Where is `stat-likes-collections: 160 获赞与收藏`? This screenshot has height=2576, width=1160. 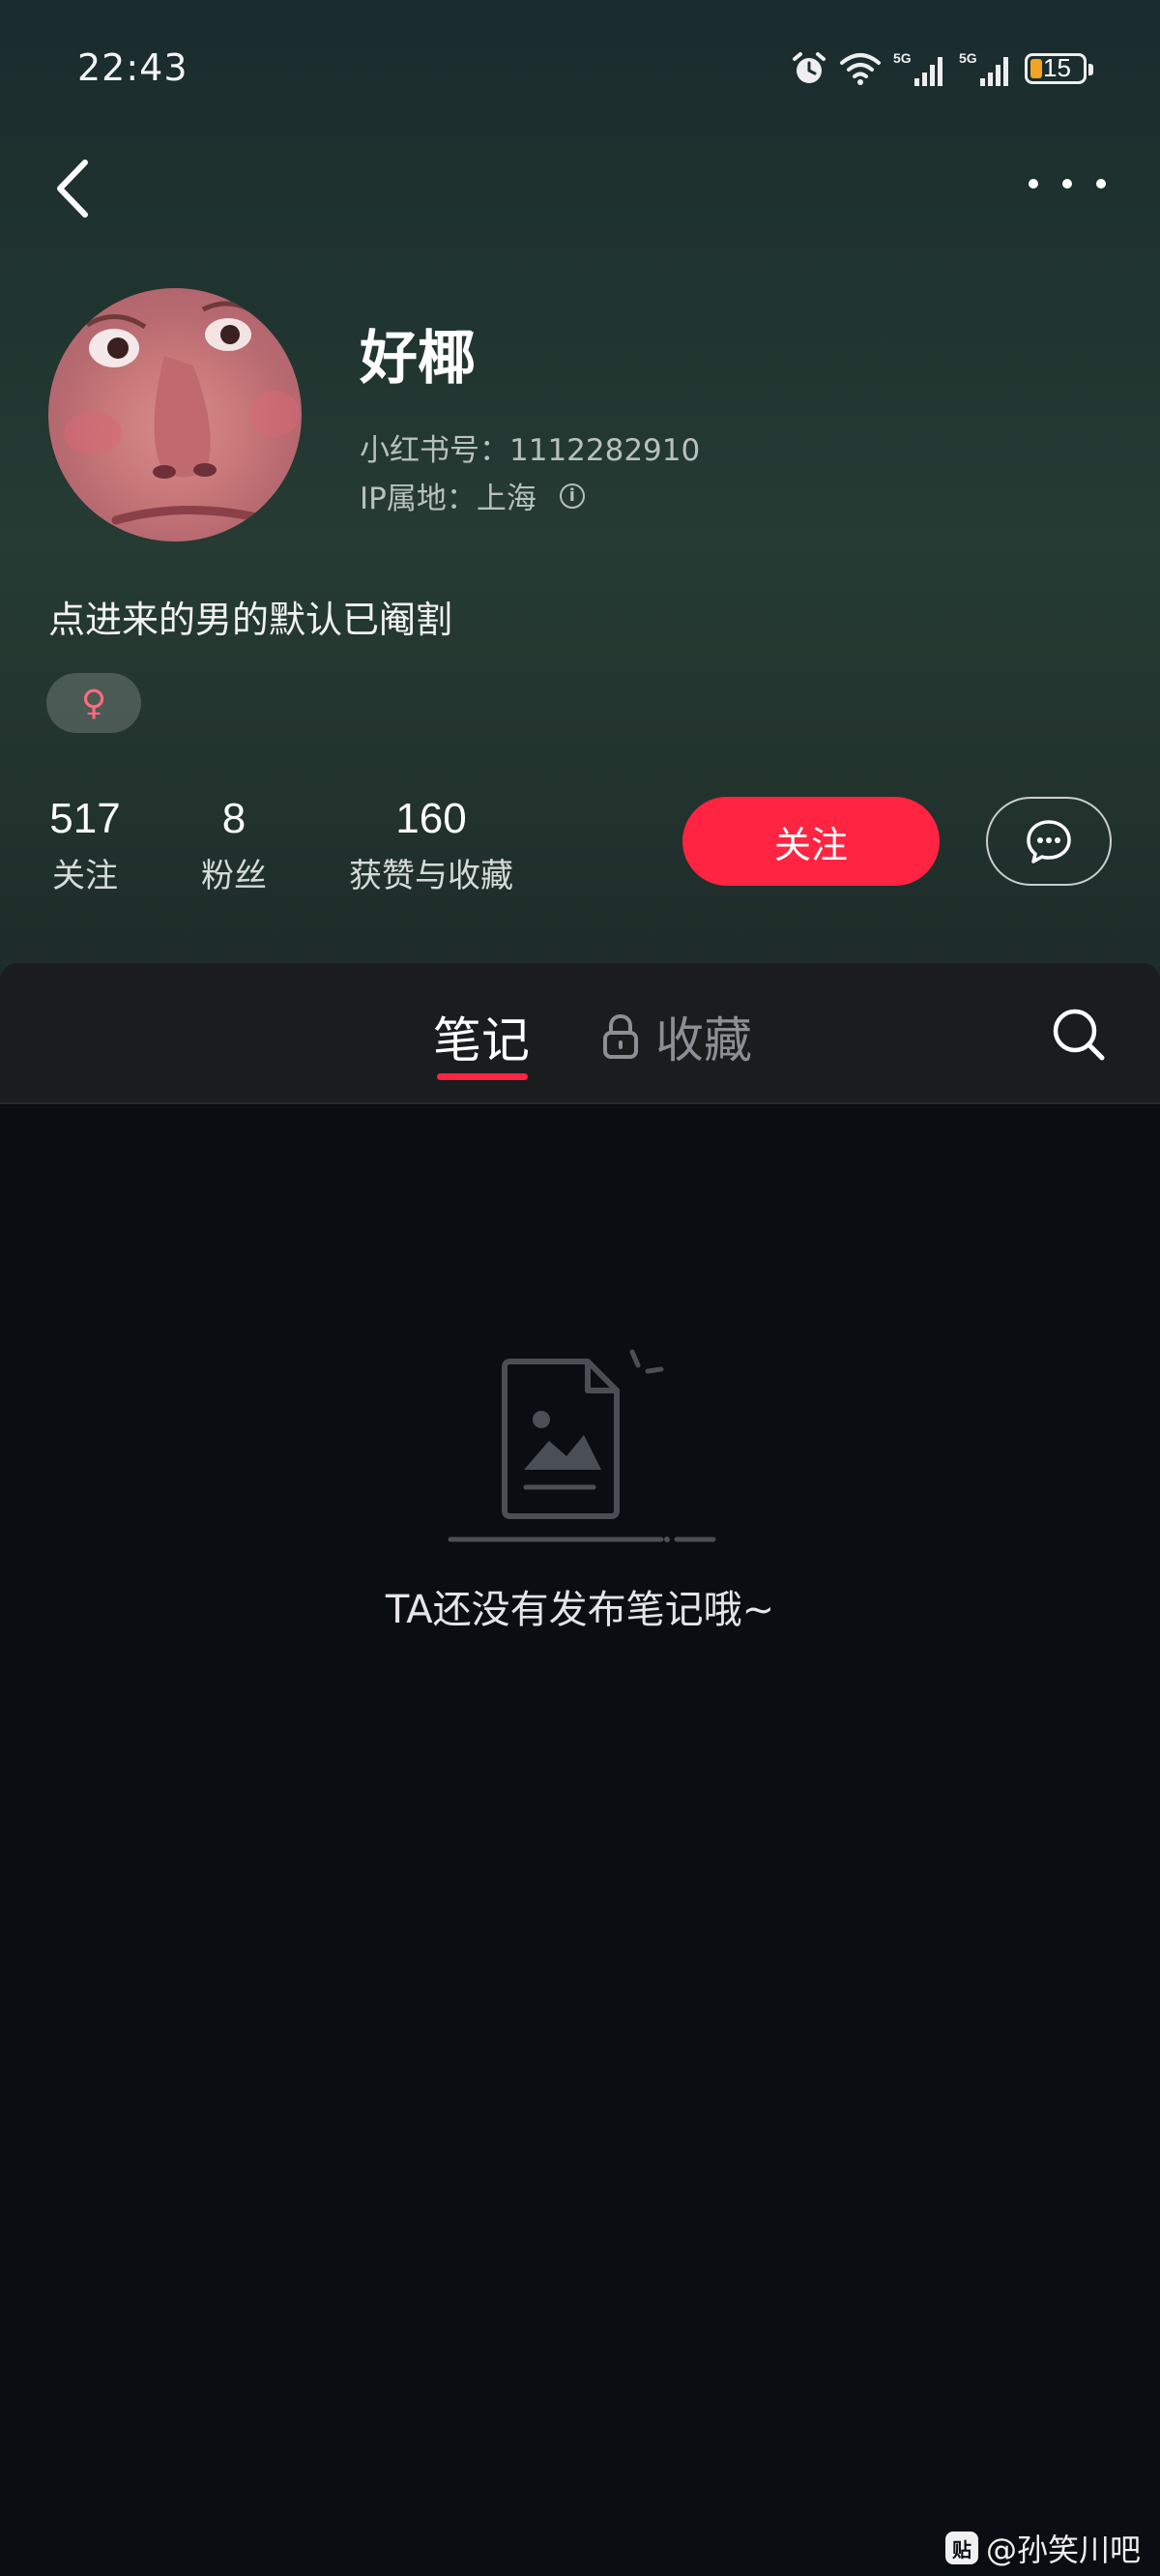
stat-likes-collections: 160 获赞与收藏 is located at coordinates (431, 845).